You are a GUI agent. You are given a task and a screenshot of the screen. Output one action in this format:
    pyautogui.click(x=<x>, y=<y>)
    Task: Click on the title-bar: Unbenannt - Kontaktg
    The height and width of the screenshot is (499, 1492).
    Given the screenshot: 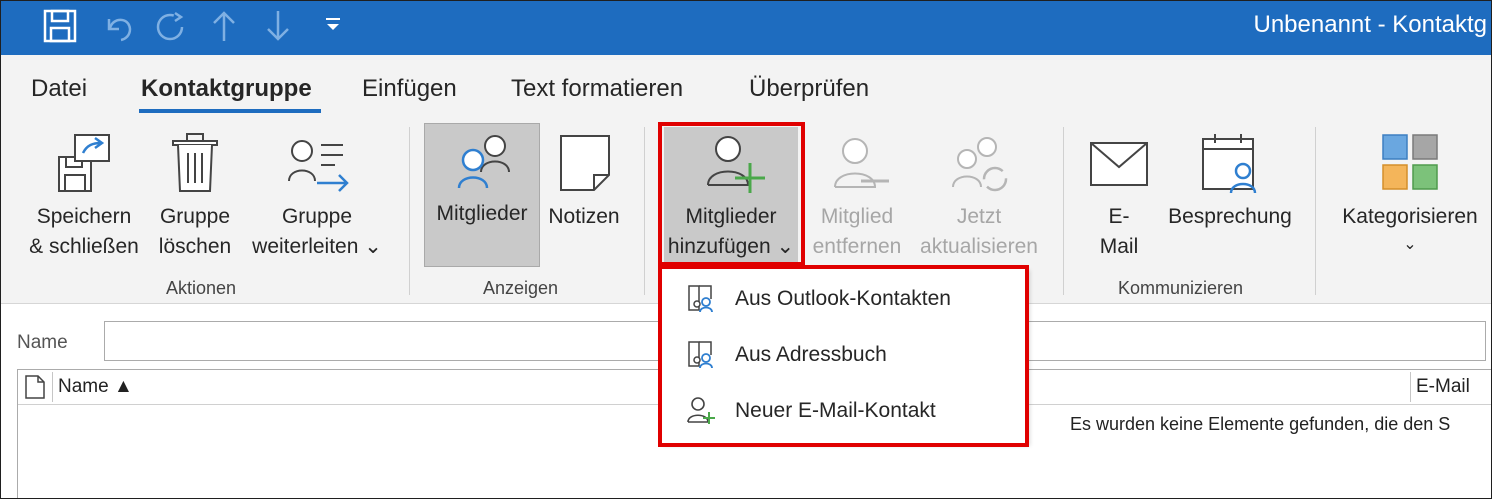 What is the action you would take?
    pyautogui.click(x=746, y=28)
    